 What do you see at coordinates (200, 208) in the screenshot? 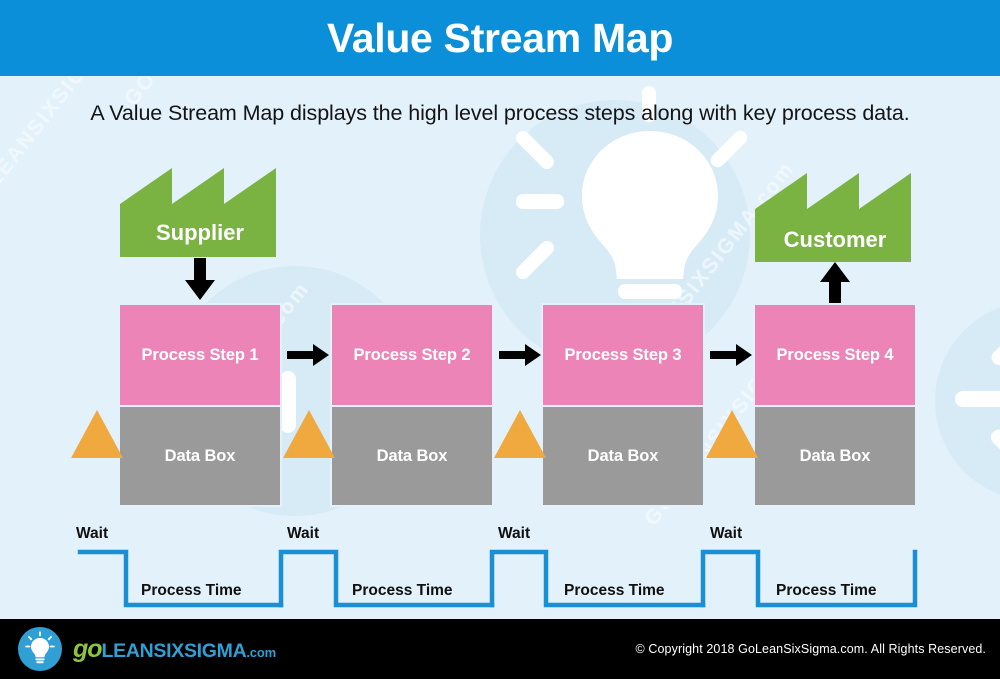
I see `supplier-node: Supplier` at bounding box center [200, 208].